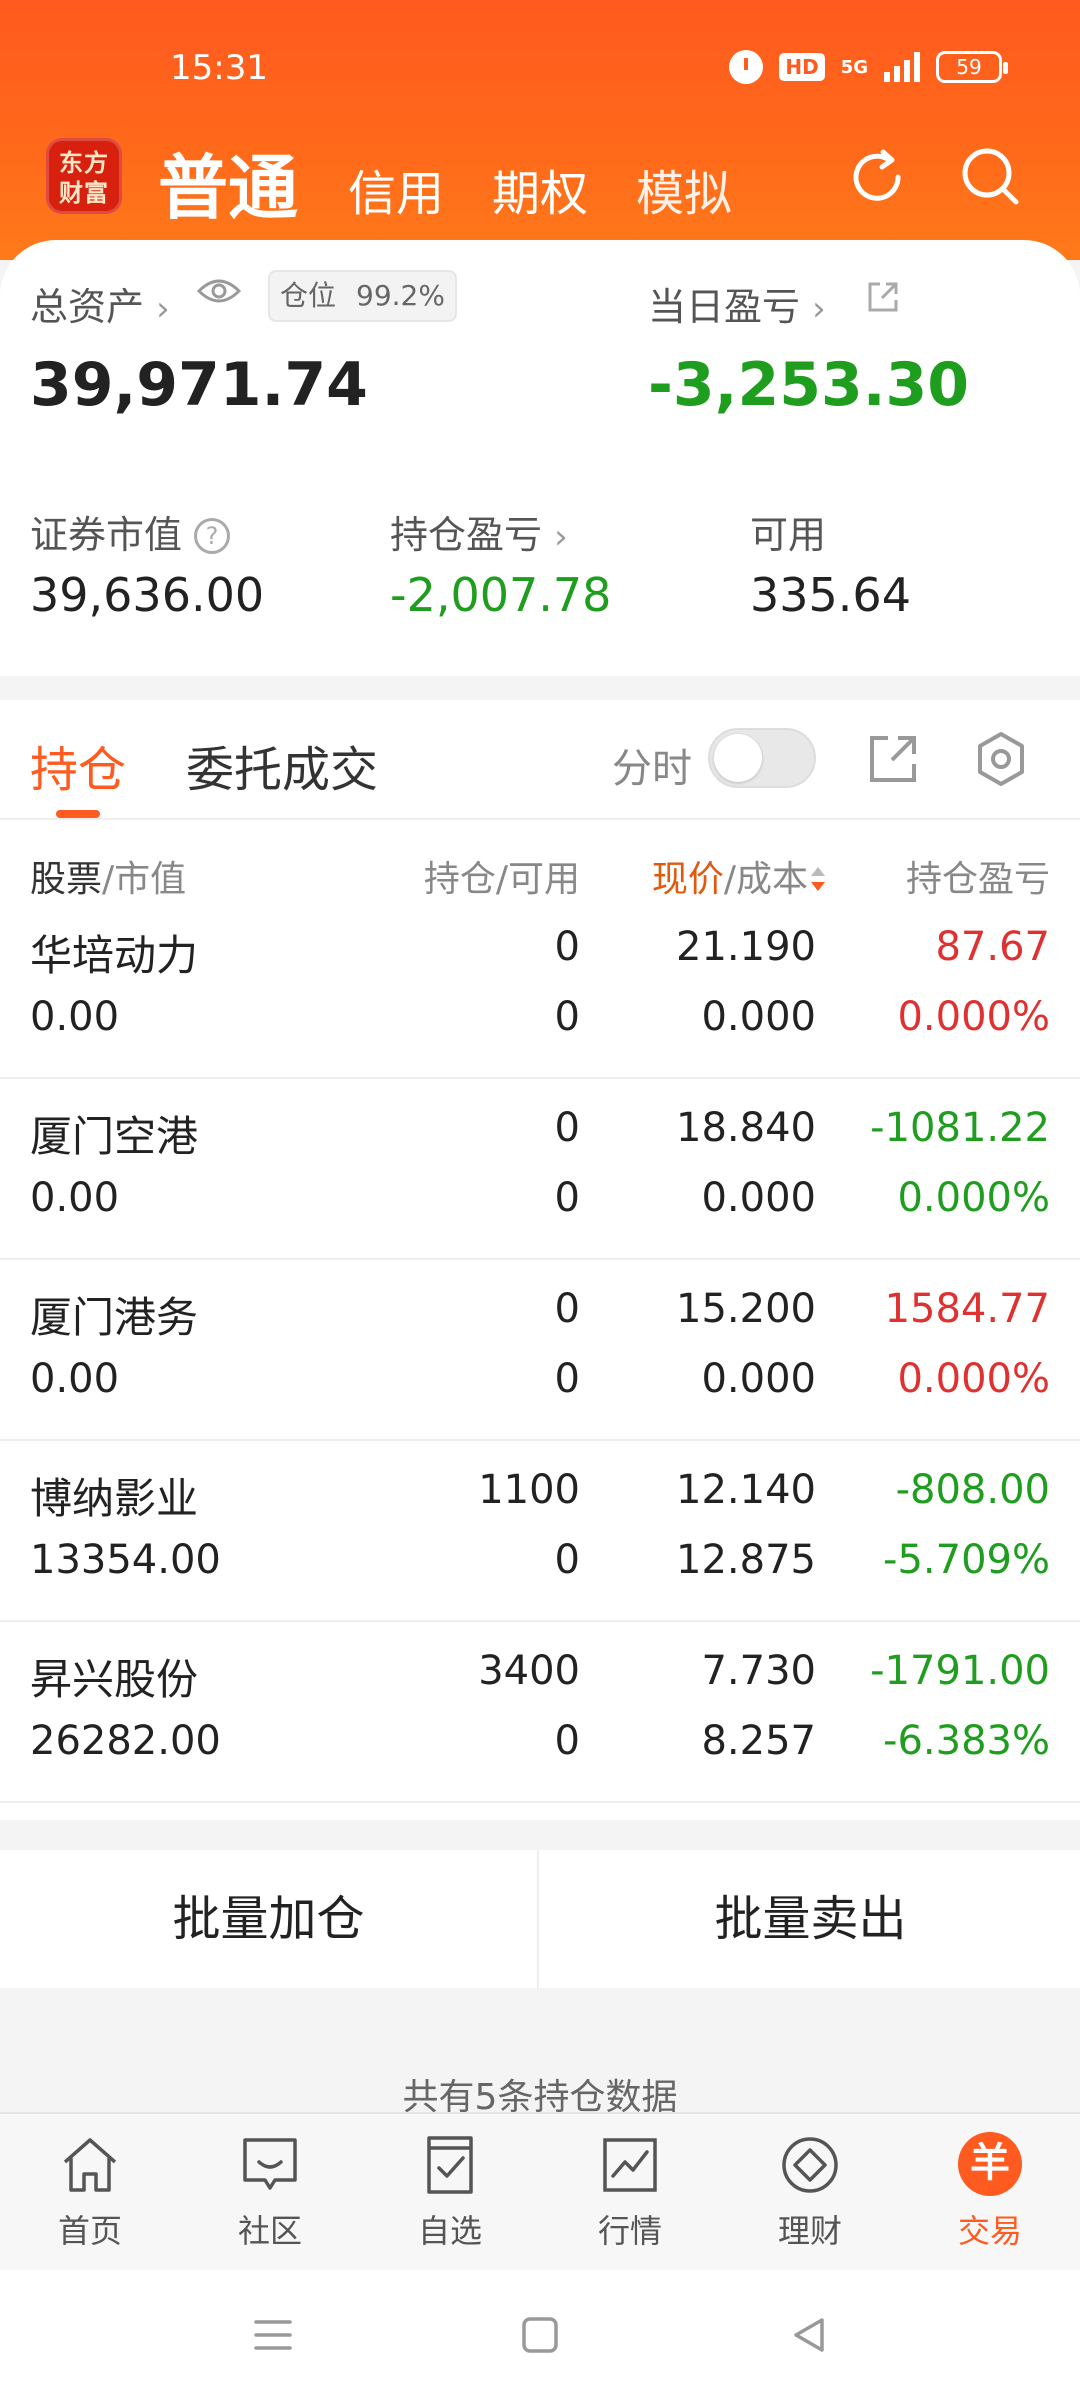  What do you see at coordinates (966, 1560) in the screenshot?
I see `holding-pl-percent: -5.709%` at bounding box center [966, 1560].